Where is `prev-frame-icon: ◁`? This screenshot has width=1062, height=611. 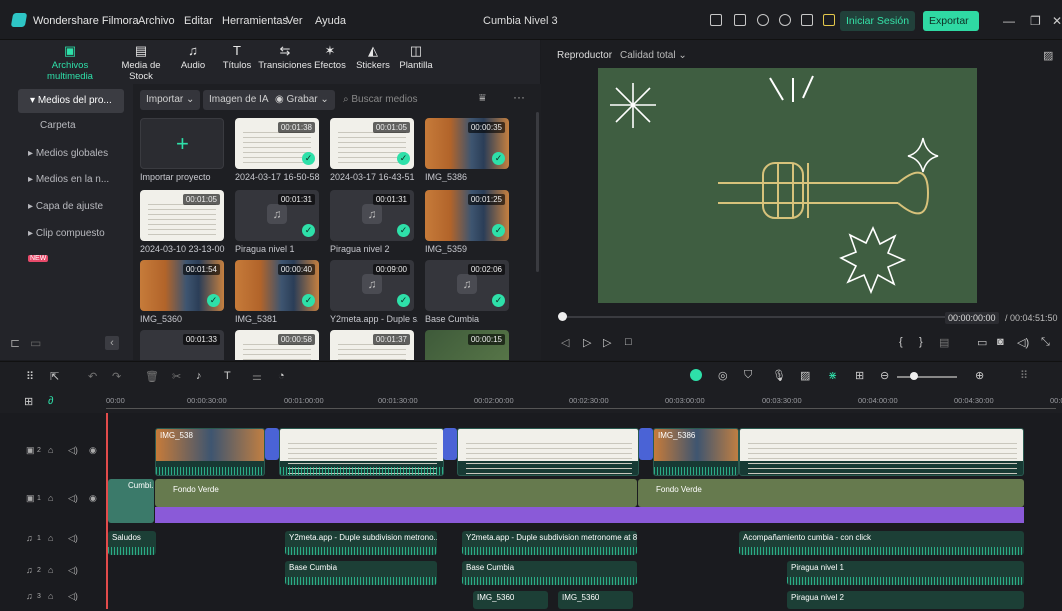
prev-frame-icon: ◁ is located at coordinates (565, 342).